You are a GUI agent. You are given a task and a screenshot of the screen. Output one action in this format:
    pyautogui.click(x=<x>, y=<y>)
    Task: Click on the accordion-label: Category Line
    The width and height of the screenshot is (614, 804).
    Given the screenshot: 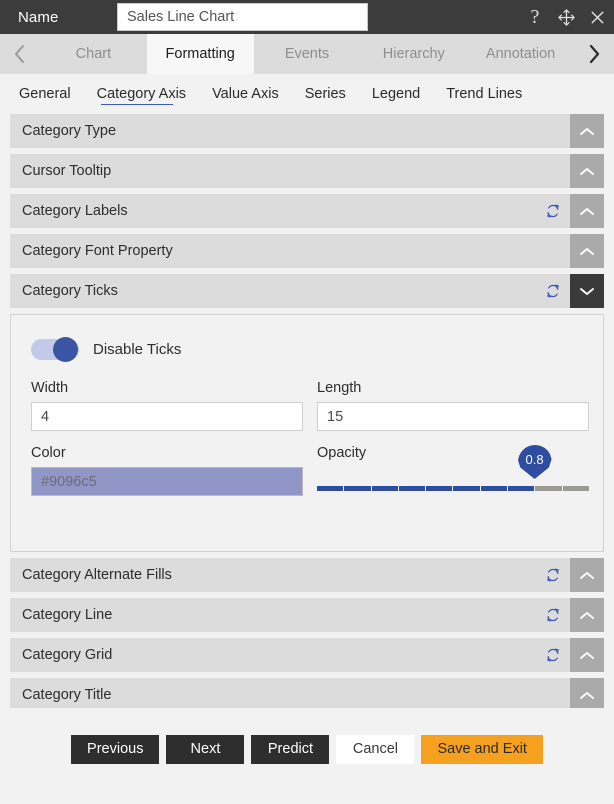 What is the action you would take?
    pyautogui.click(x=273, y=615)
    